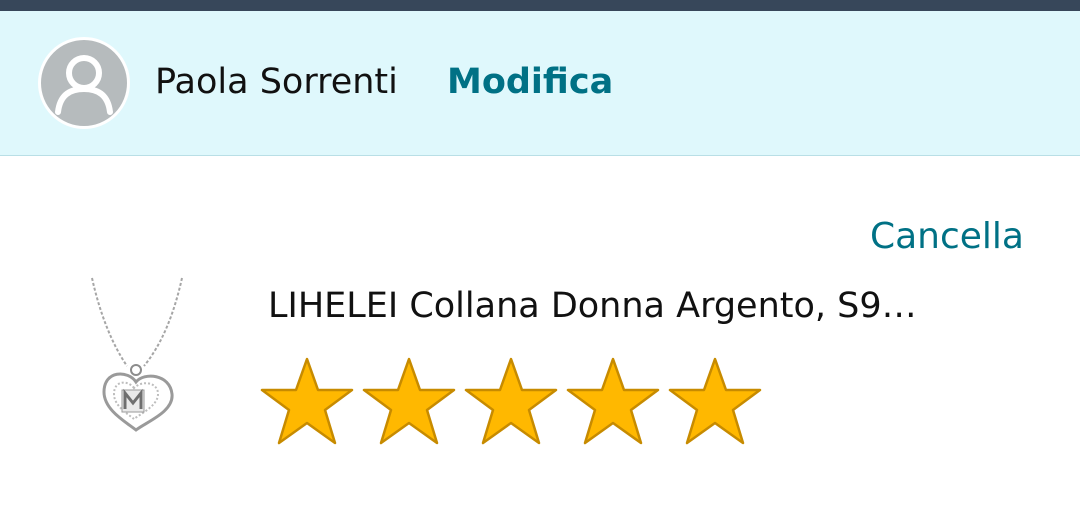 Image resolution: width=1080 pixels, height=514 pixels. I want to click on product-image, so click(137, 356).